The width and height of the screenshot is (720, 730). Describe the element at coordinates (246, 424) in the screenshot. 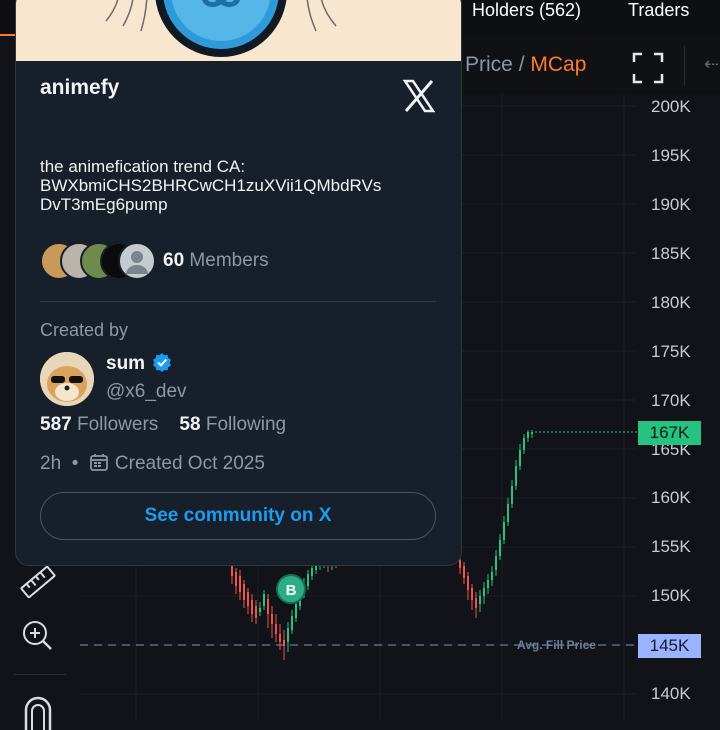

I see `following-label: Following` at that location.